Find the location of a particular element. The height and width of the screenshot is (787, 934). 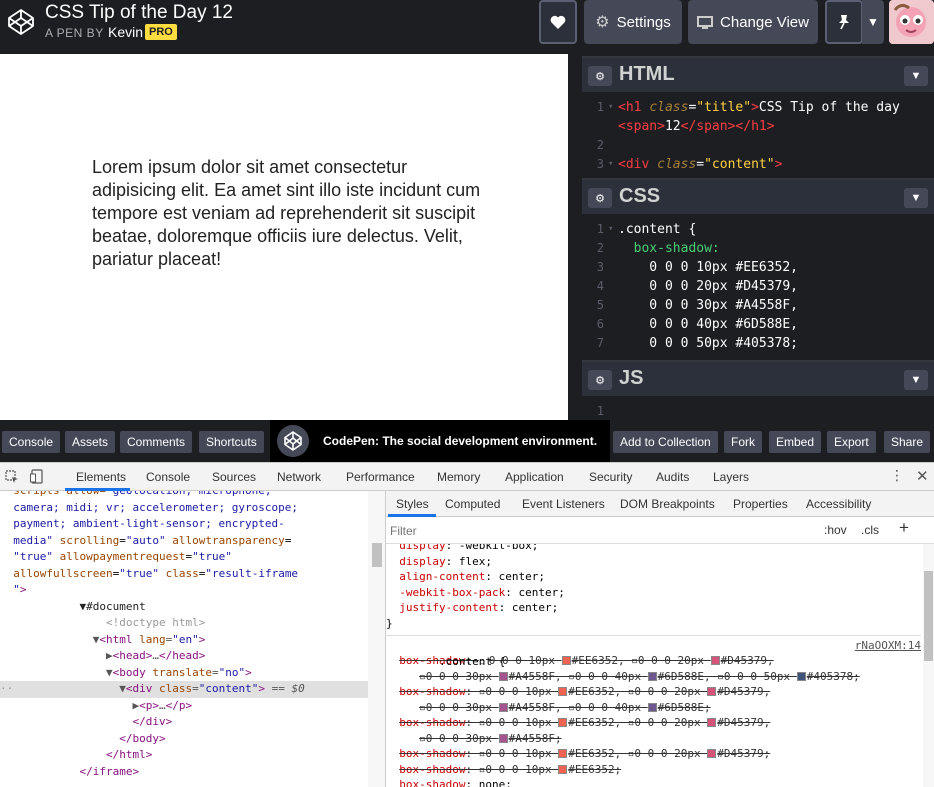

more-options-icon: ⋮ is located at coordinates (897, 475).